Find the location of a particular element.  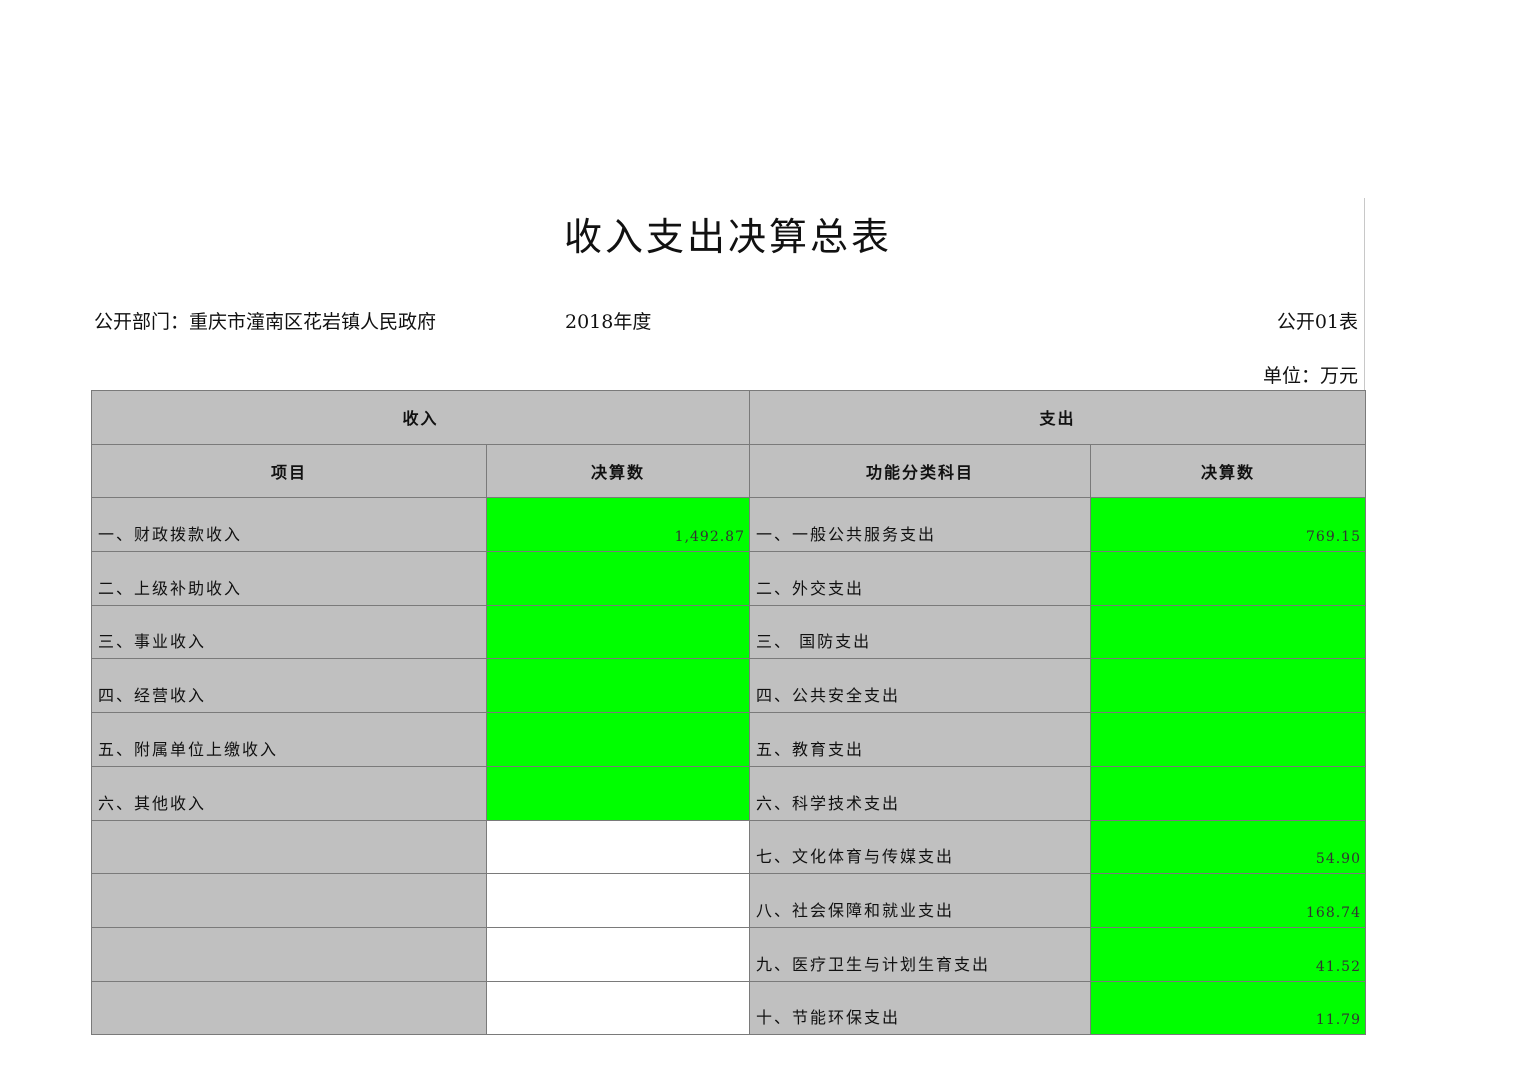

expenditure-item-cell: 五、教育支出 is located at coordinates (920, 739).